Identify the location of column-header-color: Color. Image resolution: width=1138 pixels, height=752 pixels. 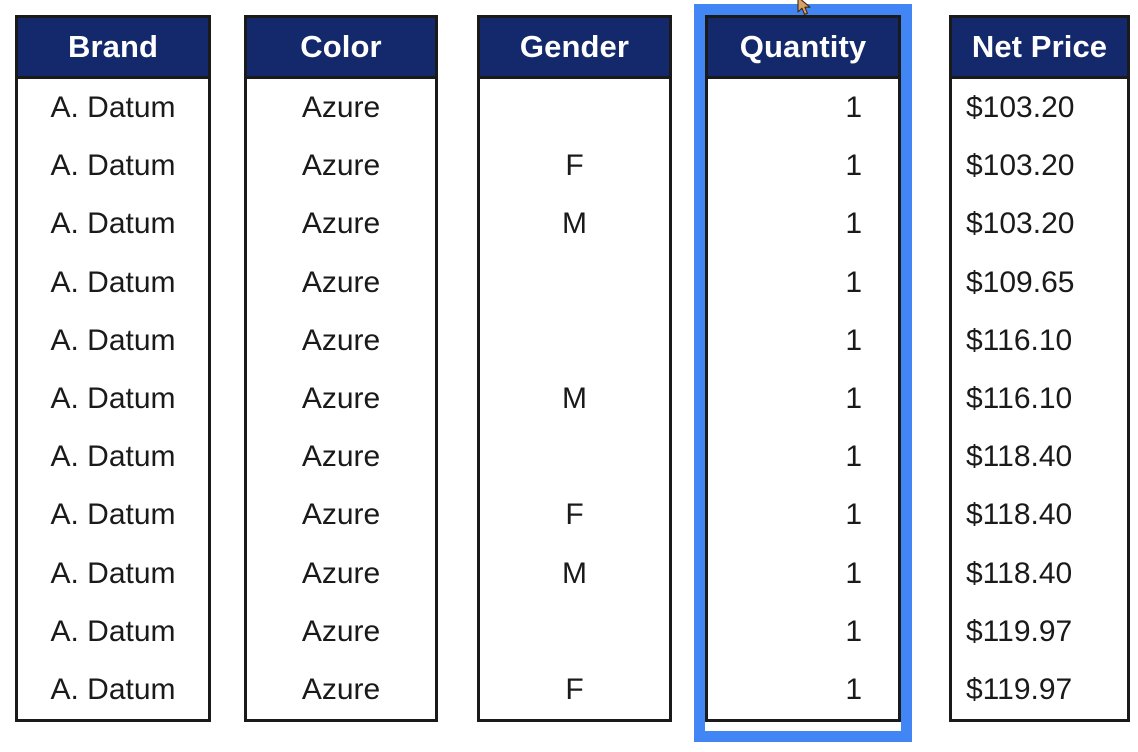
(341, 48).